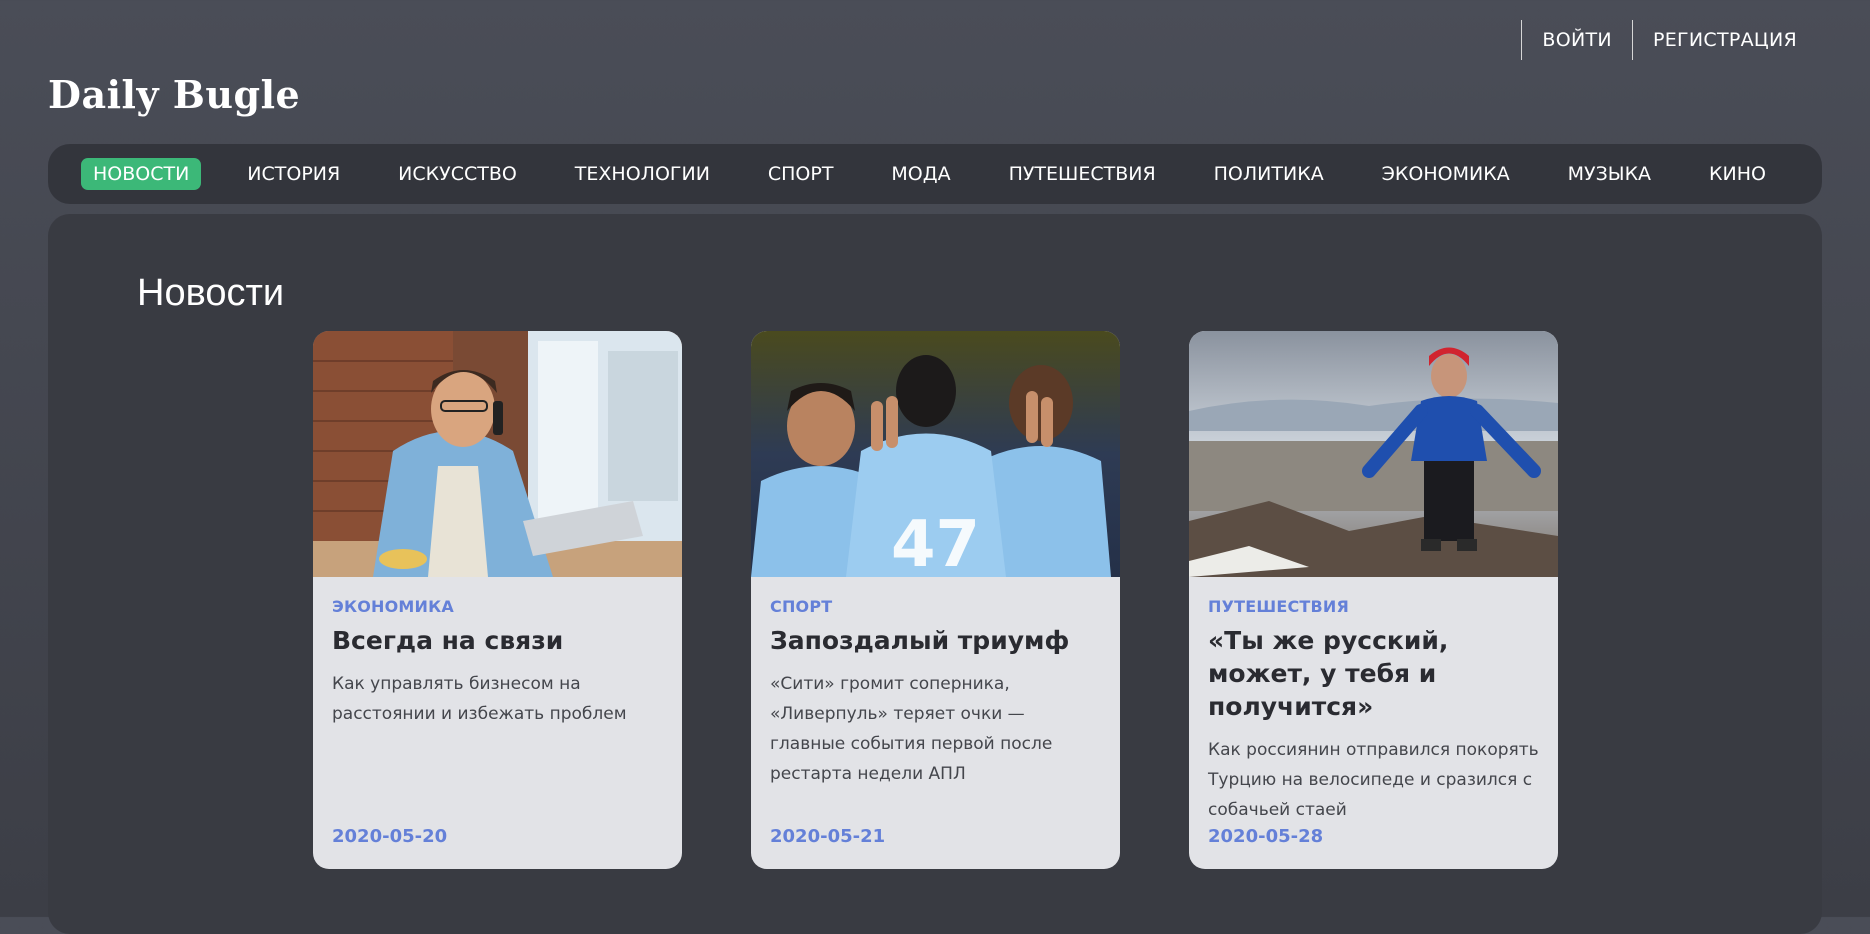  I want to click on card-category: СПОРТ, so click(935, 606).